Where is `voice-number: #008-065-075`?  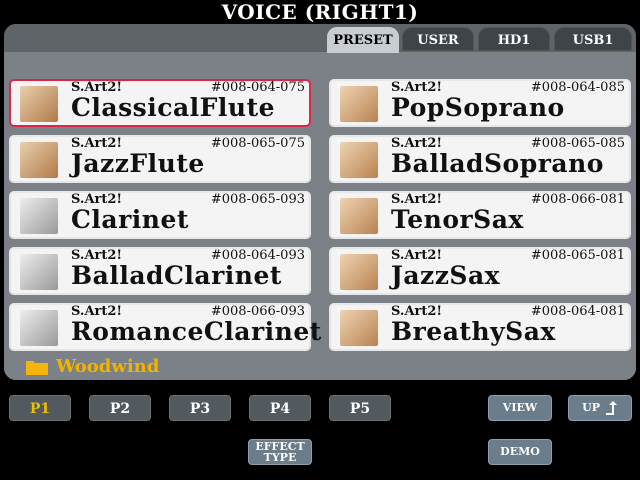 voice-number: #008-065-075 is located at coordinates (257, 143).